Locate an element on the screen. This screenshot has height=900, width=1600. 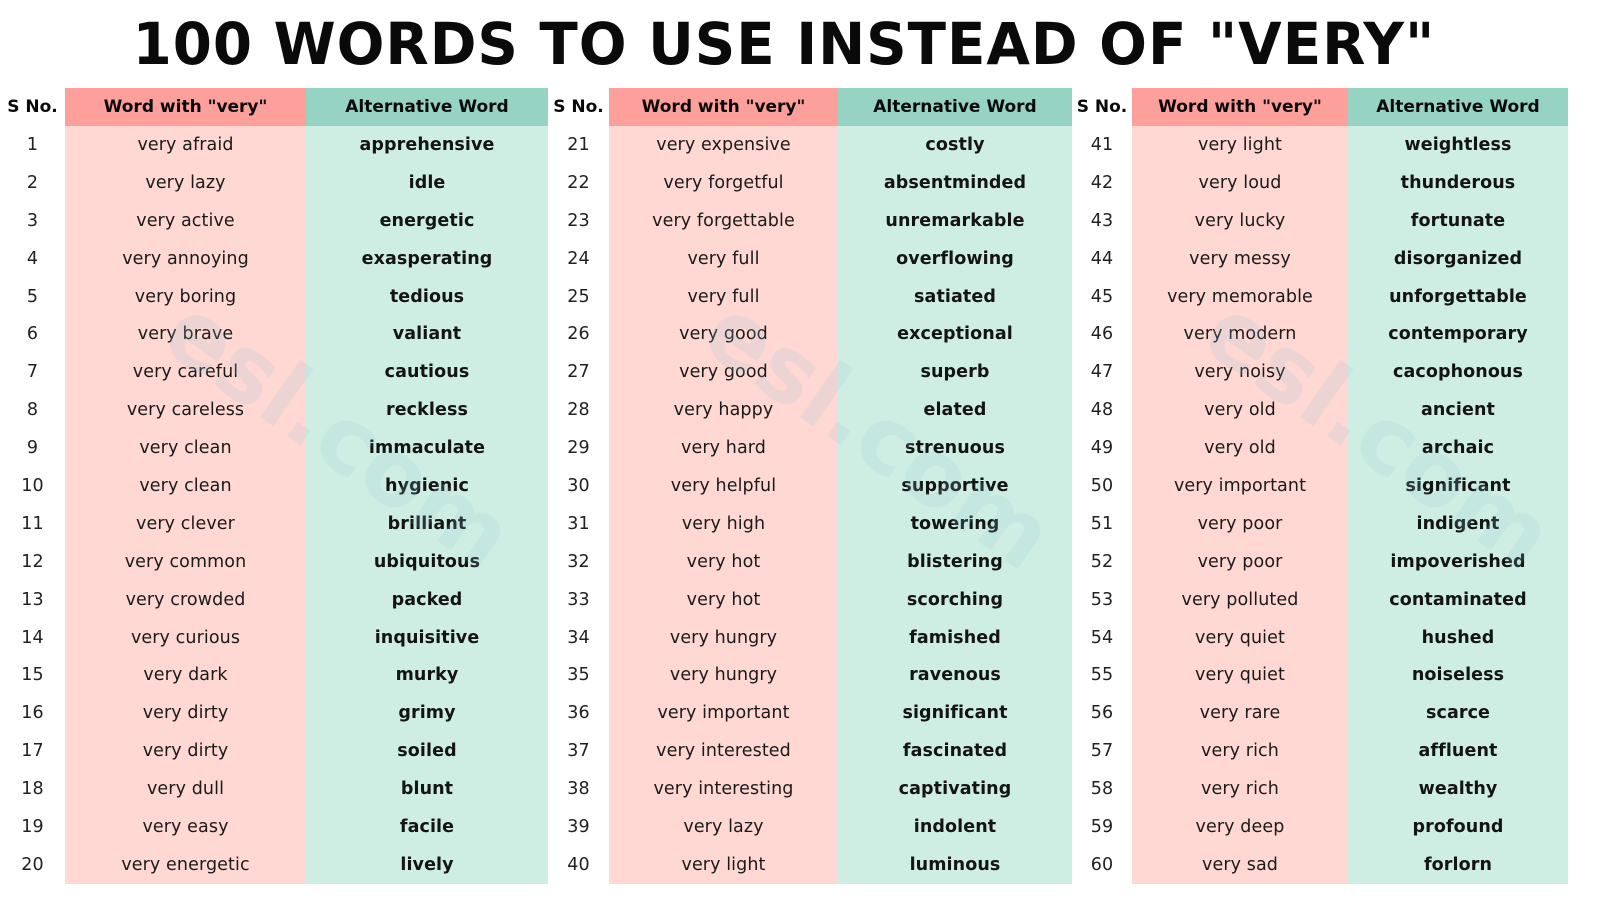
serial-number-cell: 47 is located at coordinates (1102, 372).